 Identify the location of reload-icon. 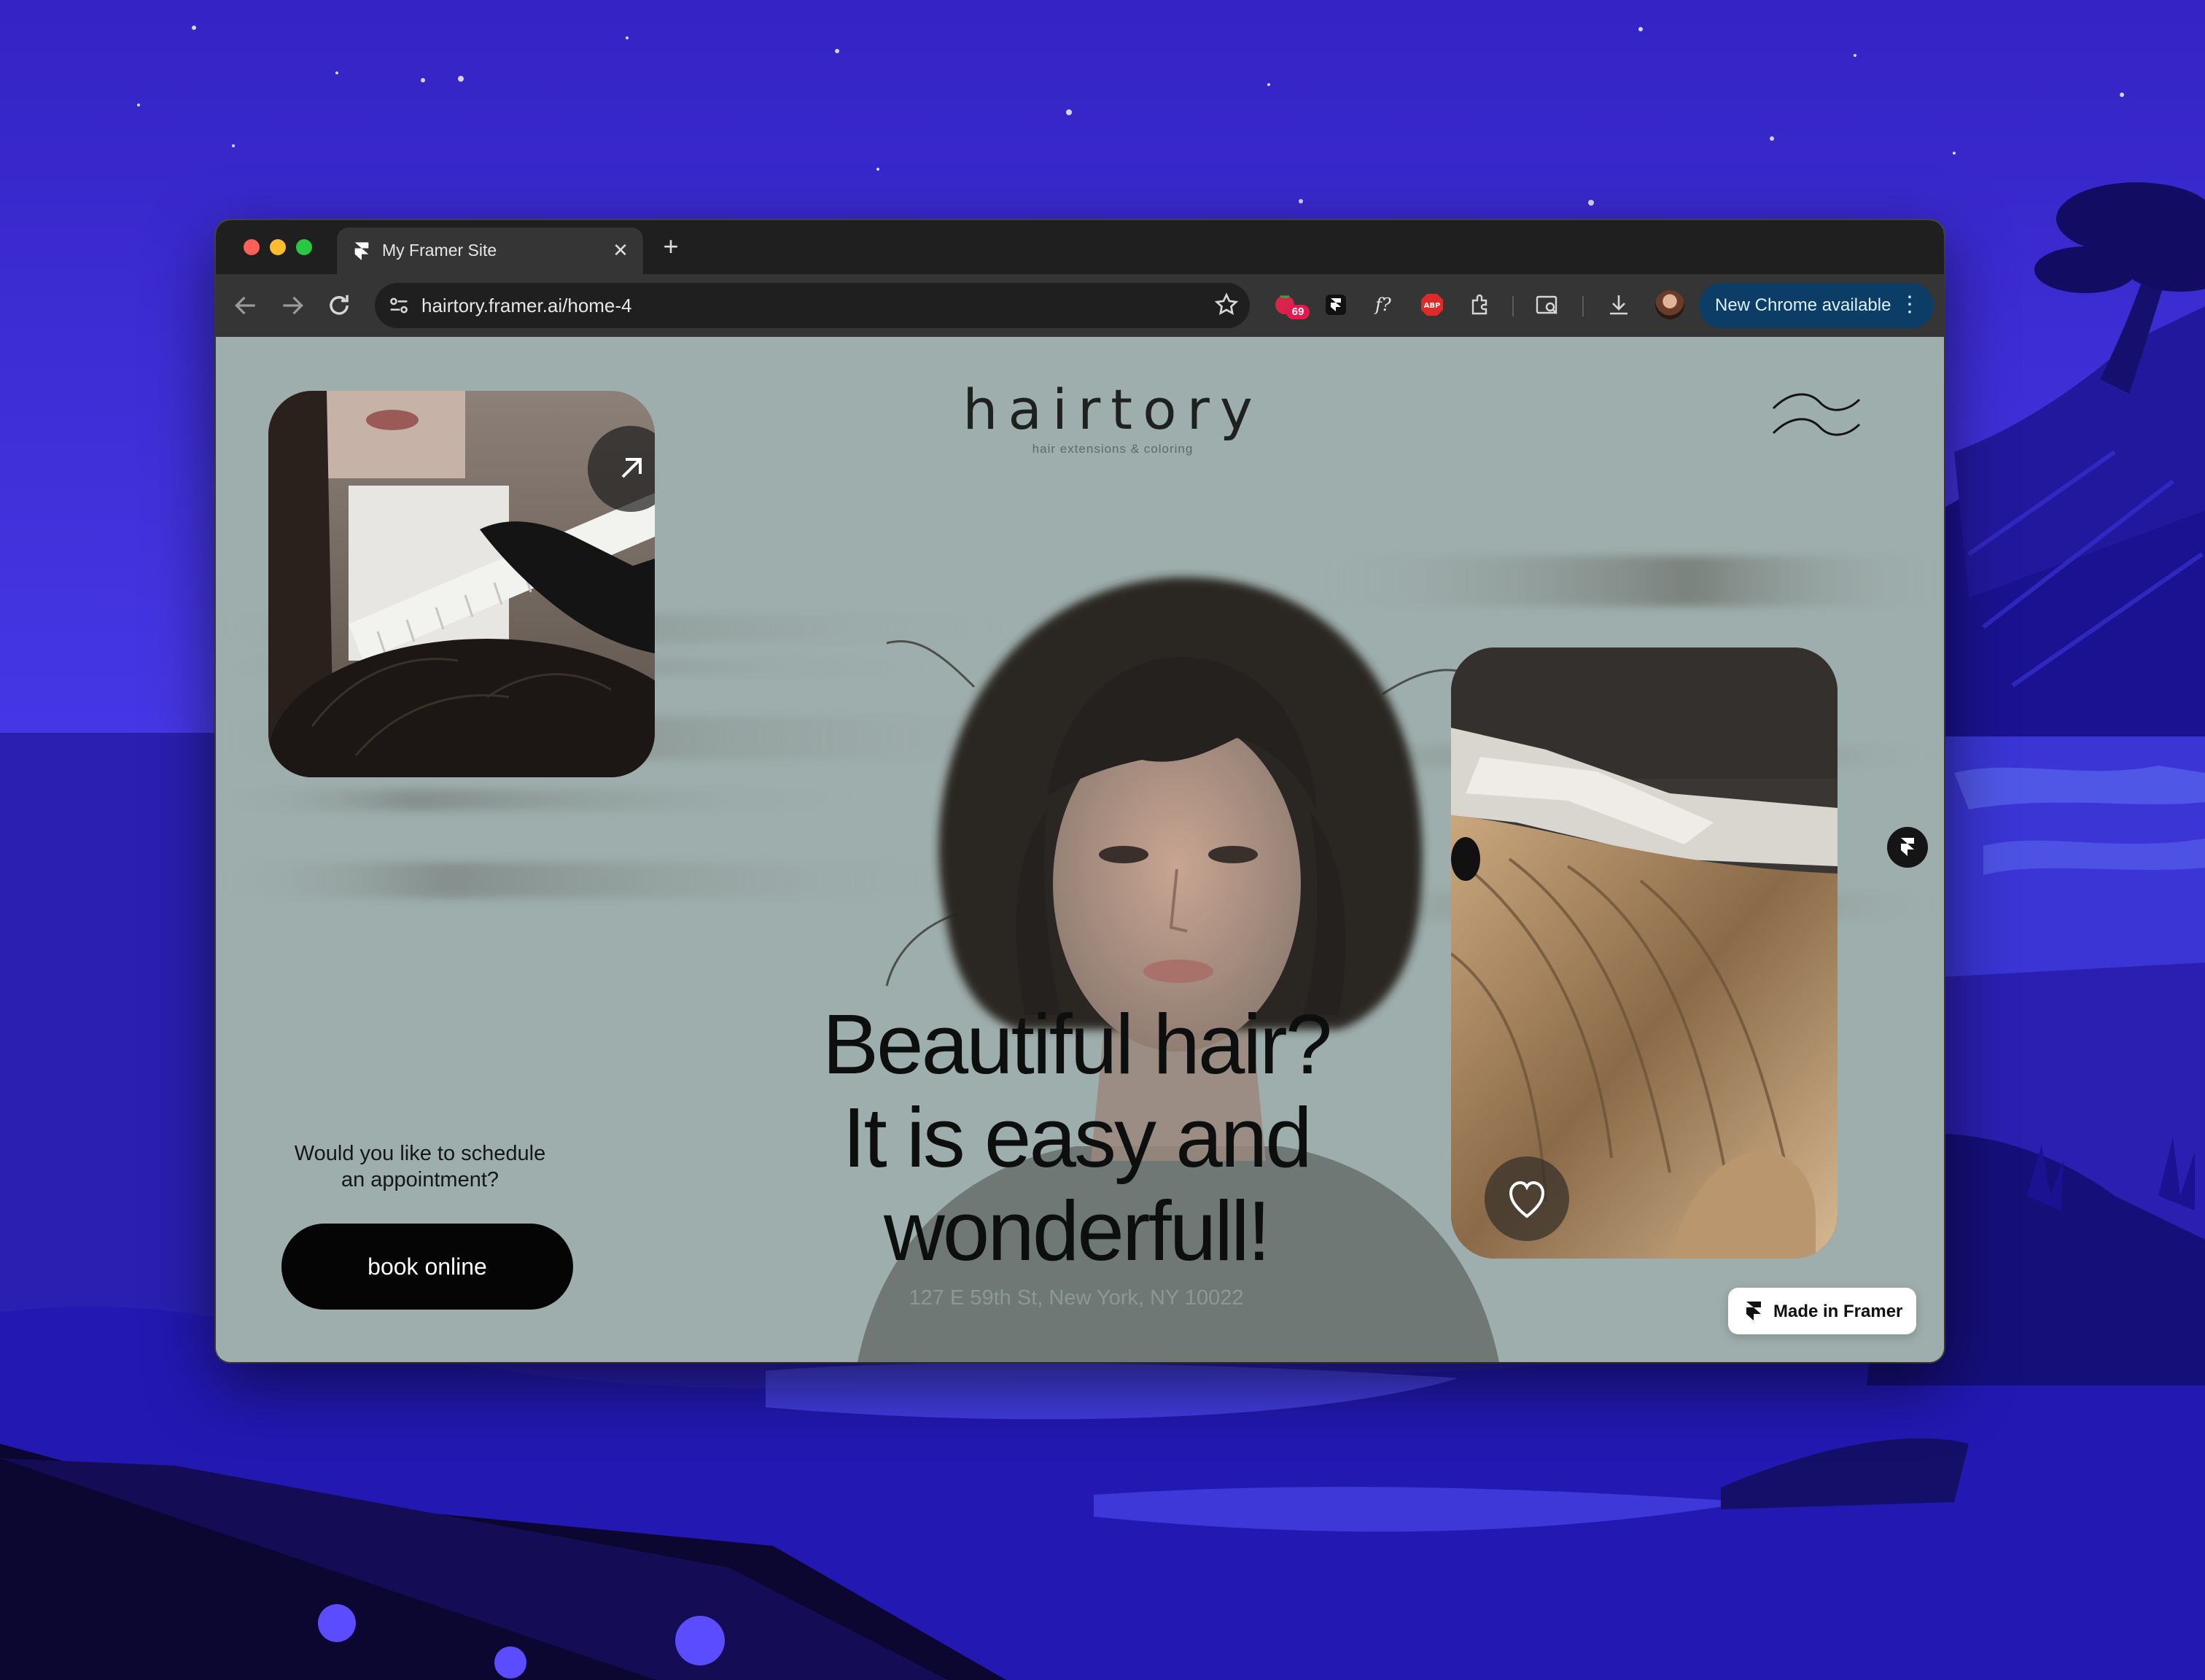
(339, 305).